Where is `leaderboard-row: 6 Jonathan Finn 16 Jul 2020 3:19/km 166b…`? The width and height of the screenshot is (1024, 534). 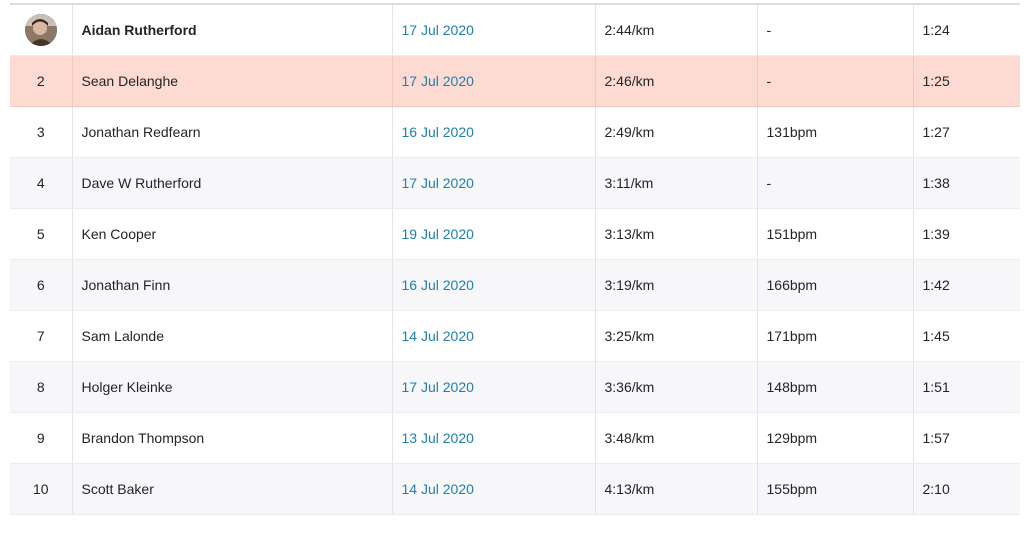 leaderboard-row: 6 Jonathan Finn 16 Jul 2020 3:19/km 166b… is located at coordinates (515, 285).